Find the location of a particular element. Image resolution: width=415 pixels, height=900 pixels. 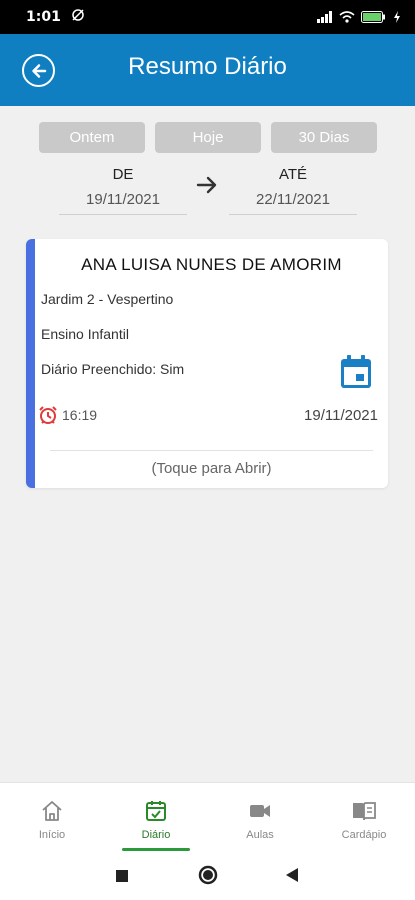

signal-icon is located at coordinates (325, 17).